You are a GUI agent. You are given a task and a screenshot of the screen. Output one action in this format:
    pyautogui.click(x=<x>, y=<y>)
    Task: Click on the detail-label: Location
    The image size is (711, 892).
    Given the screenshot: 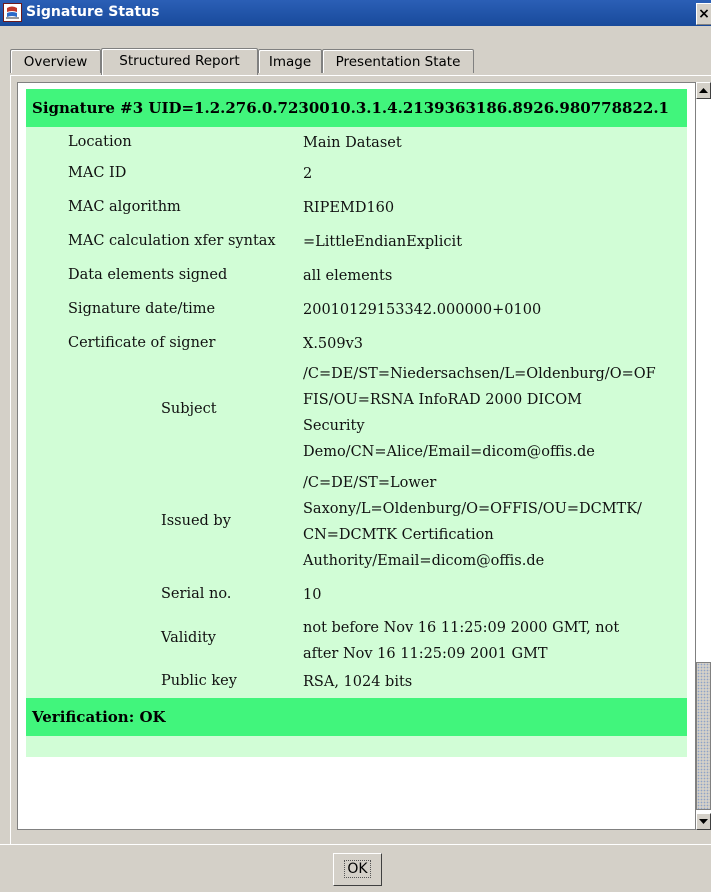 What is the action you would take?
    pyautogui.click(x=100, y=142)
    